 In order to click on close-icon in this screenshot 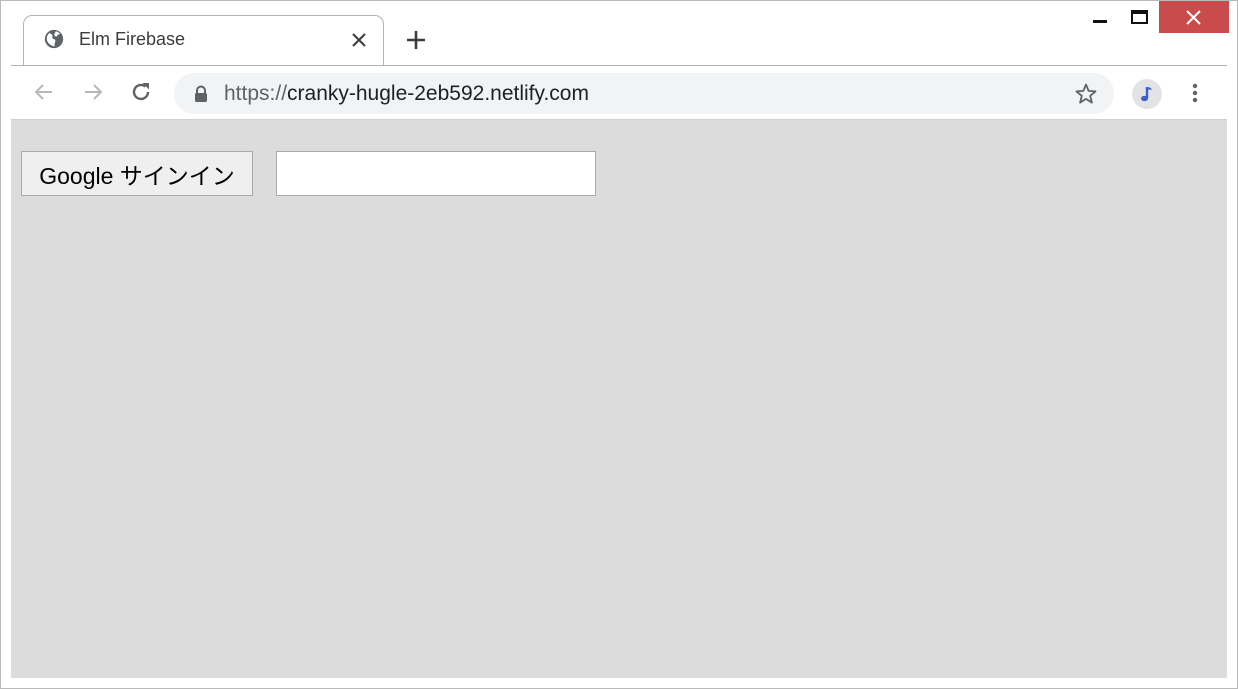, I will do `click(1193, 17)`.